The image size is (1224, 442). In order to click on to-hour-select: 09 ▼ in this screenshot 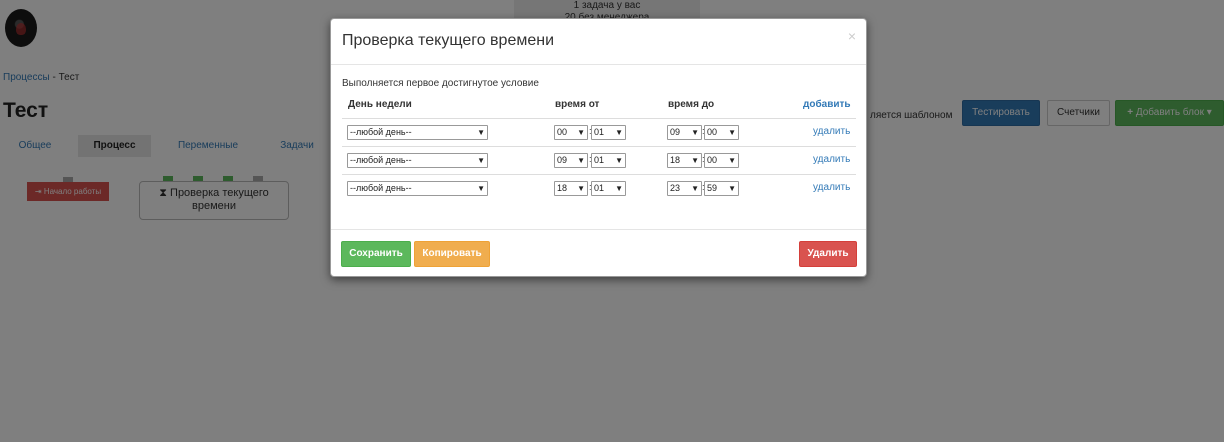, I will do `click(684, 132)`.